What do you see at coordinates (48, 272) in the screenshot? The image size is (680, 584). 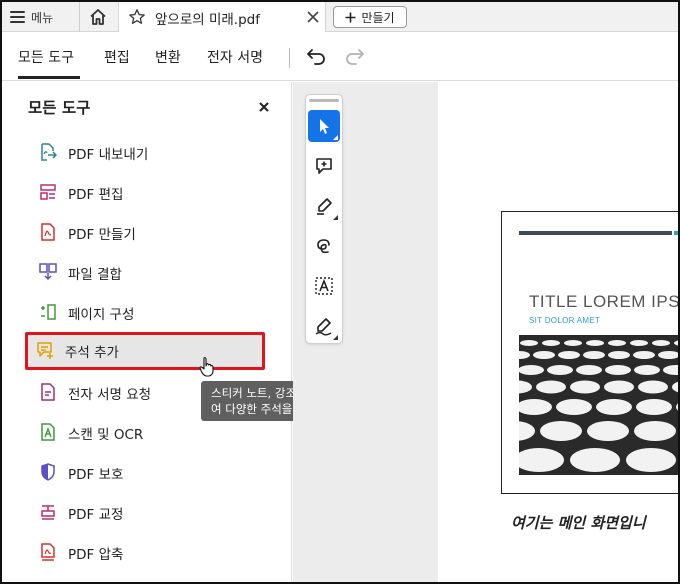 I see `combine-files-icon` at bounding box center [48, 272].